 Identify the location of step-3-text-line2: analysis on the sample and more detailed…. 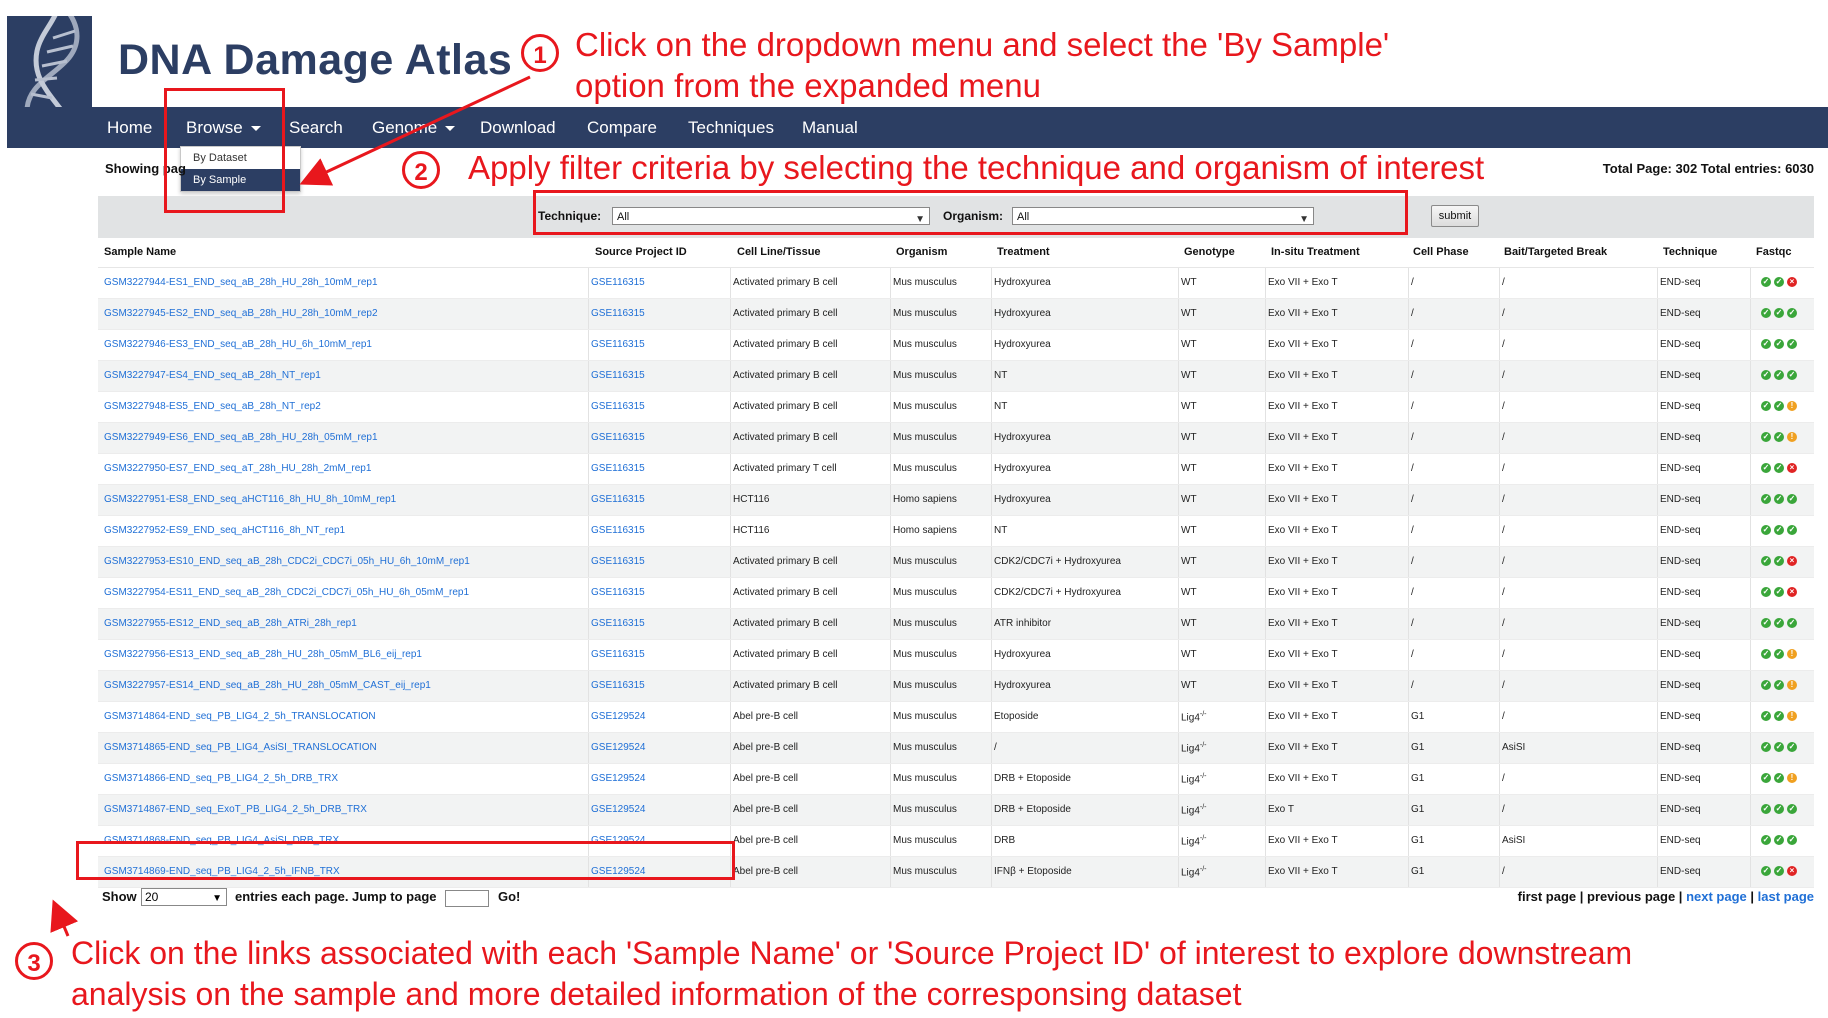
(656, 994).